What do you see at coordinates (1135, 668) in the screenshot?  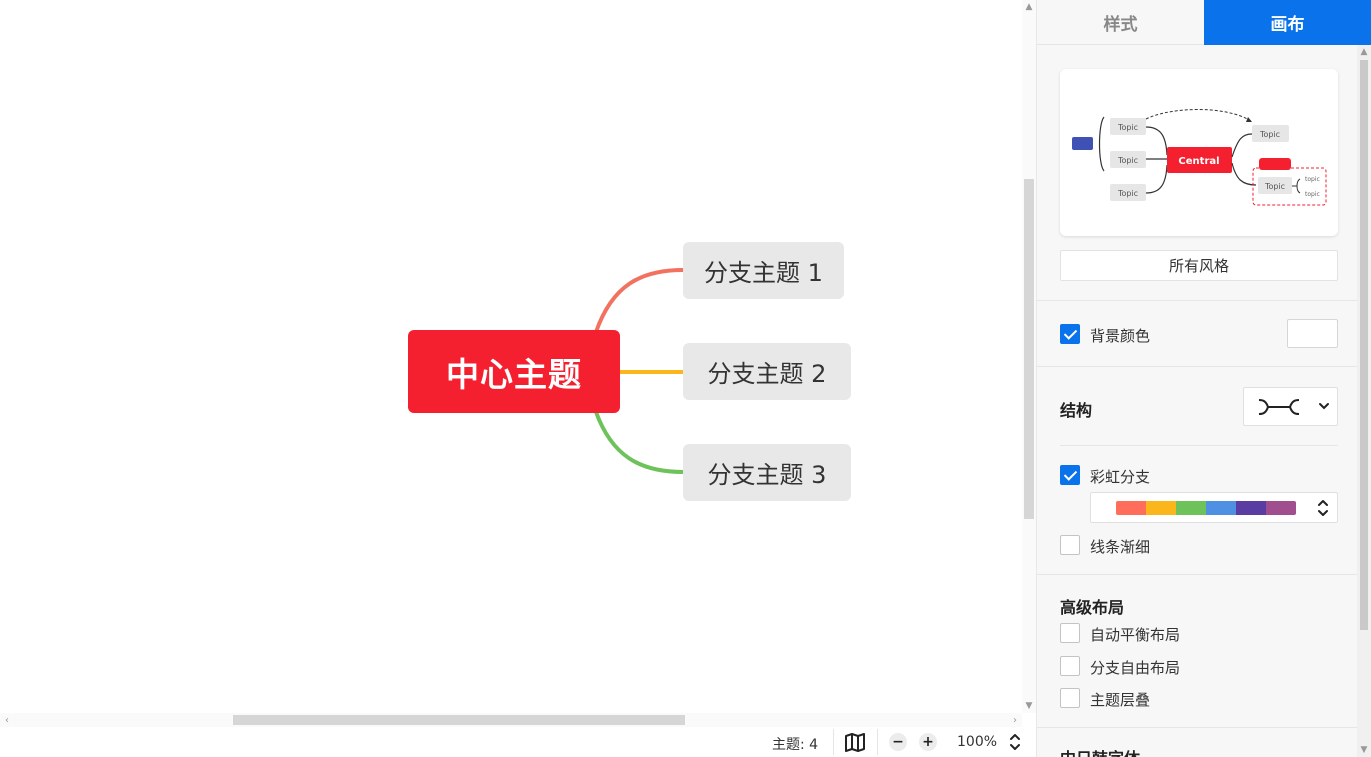 I see `free-branch-layout-label: 分支自由布局` at bounding box center [1135, 668].